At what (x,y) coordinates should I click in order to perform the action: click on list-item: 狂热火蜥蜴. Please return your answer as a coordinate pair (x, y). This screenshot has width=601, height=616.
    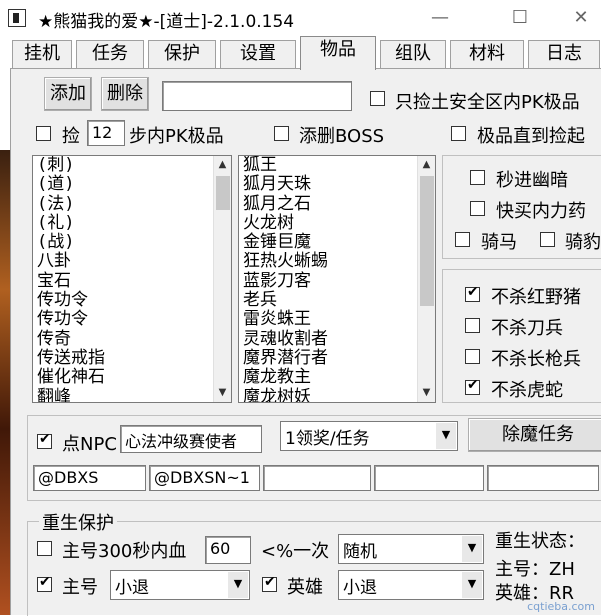
    Looking at the image, I should click on (285, 262).